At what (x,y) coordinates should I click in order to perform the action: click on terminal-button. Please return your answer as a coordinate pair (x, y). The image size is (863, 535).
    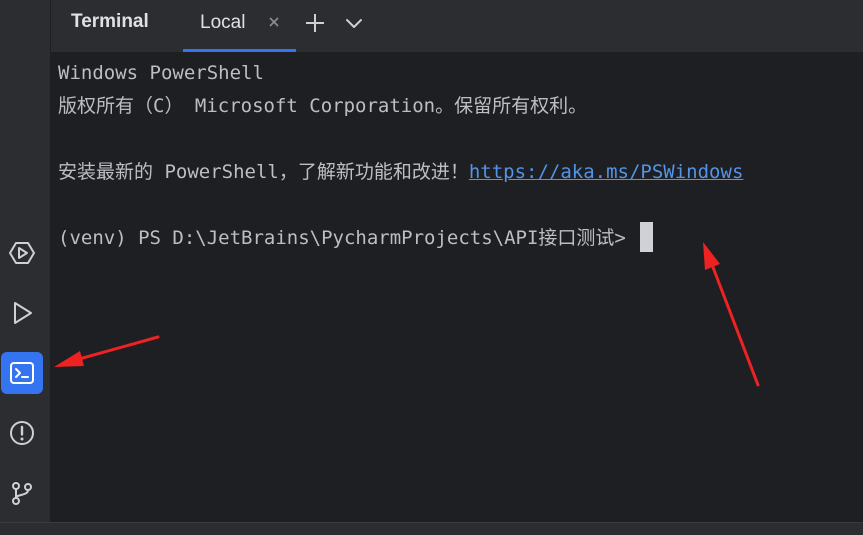
    Looking at the image, I should click on (22, 373).